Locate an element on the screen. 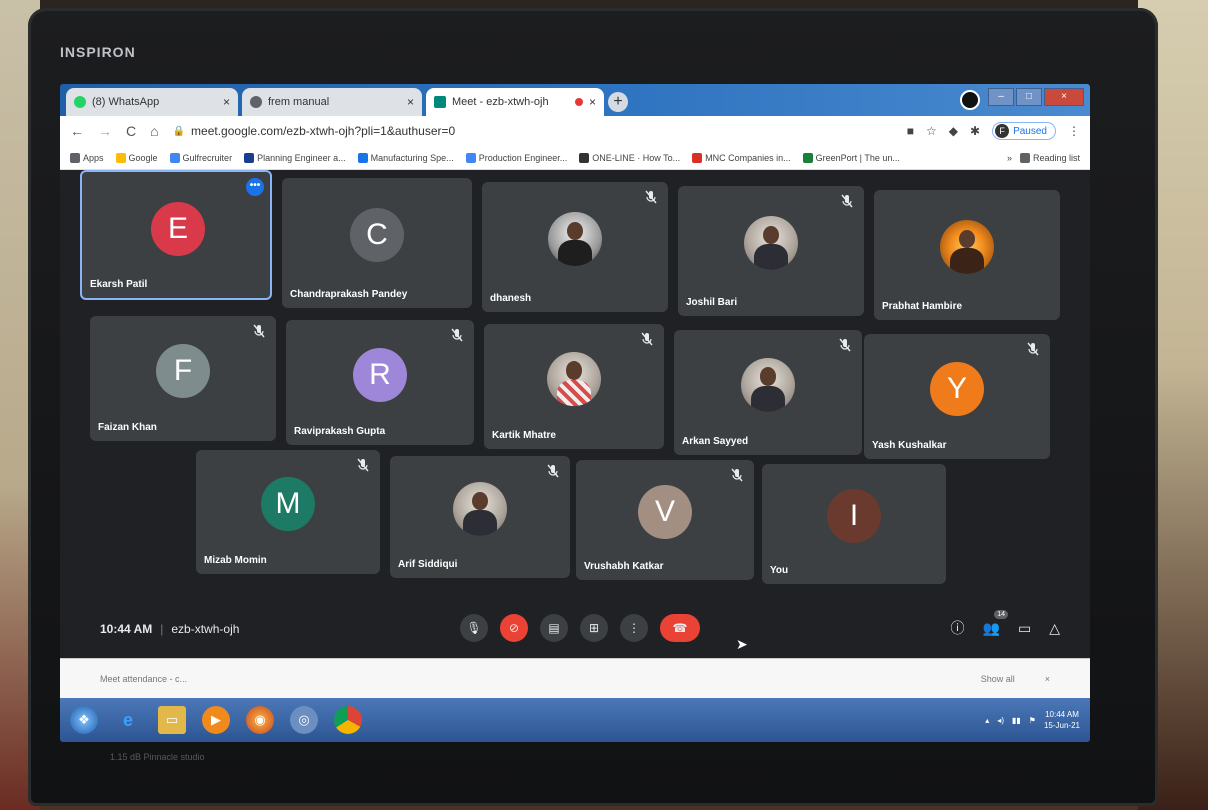 This screenshot has width=1208, height=810. meet-controls: 🎙 ⊘ ▤ ⊞ ⋮ ☎ is located at coordinates (580, 628).